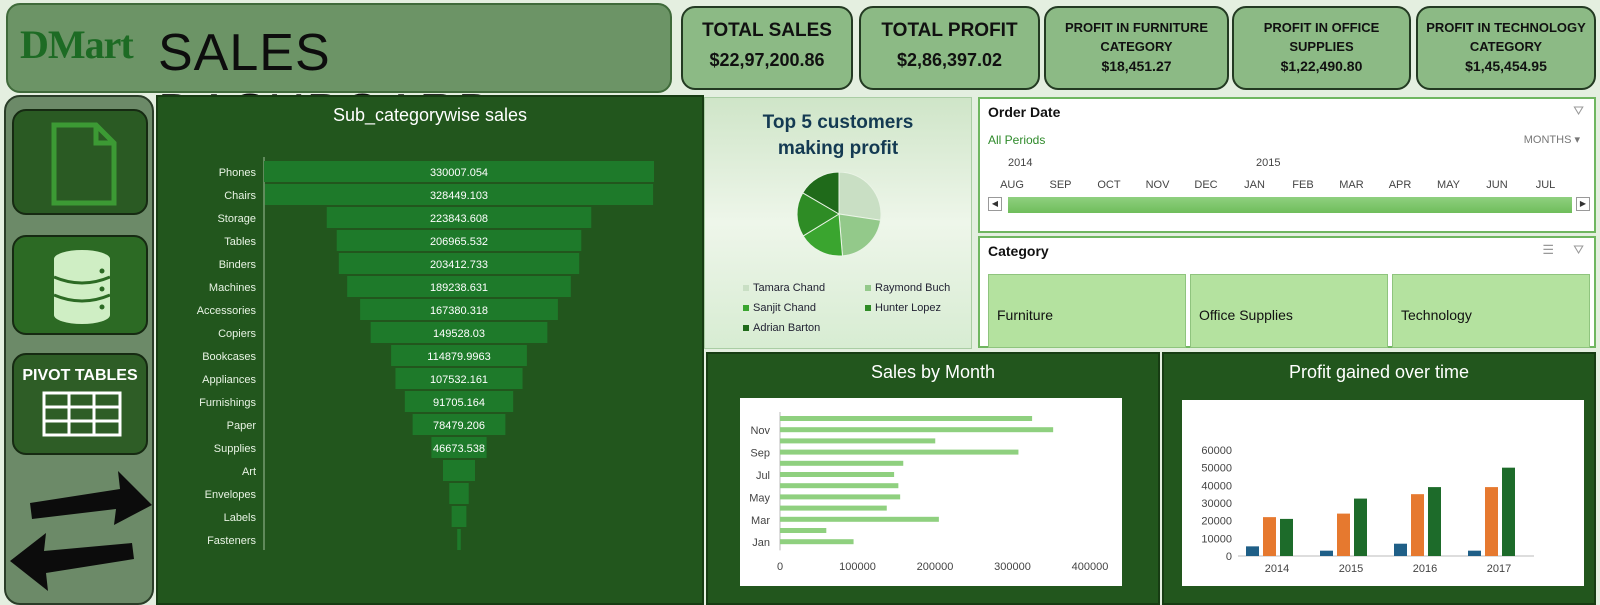  I want to click on timeline-month-label: SEP, so click(1061, 185).